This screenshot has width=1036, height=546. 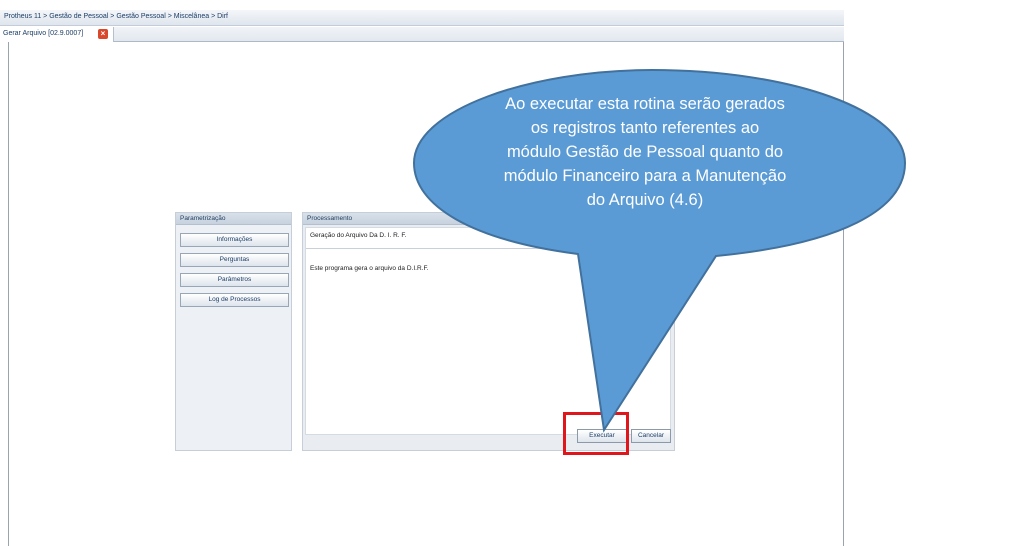 What do you see at coordinates (645, 200) in the screenshot?
I see `callout-line: do Arquivo (4.6)` at bounding box center [645, 200].